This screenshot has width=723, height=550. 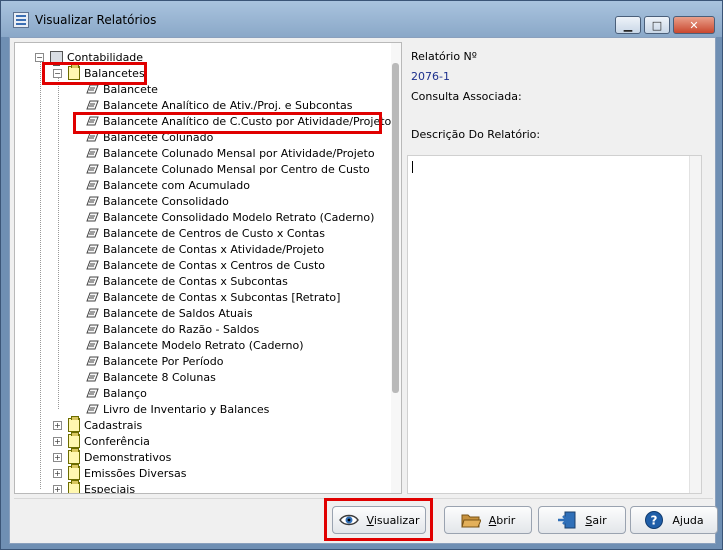 I want to click on ajuda-button: ? Ajuda, so click(x=674, y=520).